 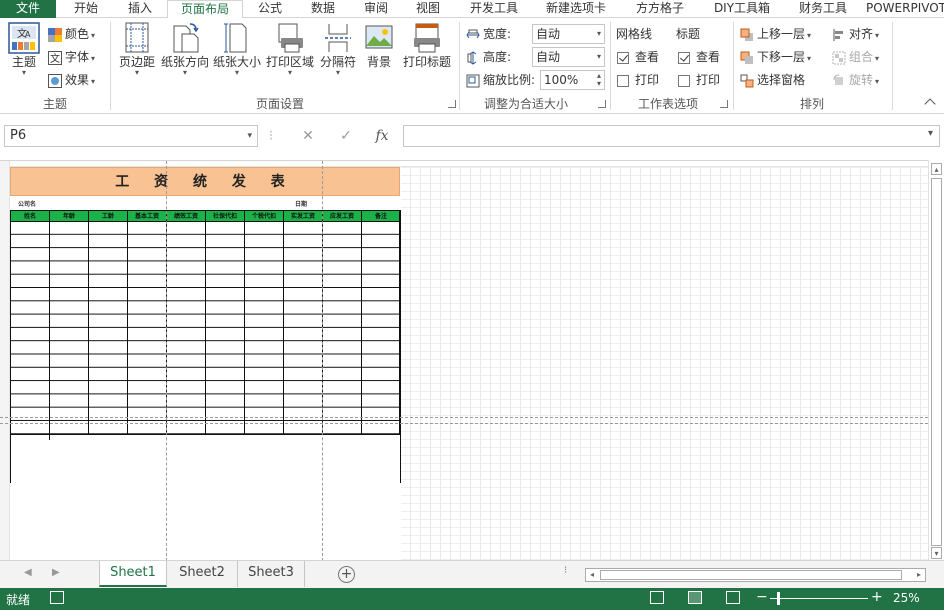 What do you see at coordinates (271, 574) in the screenshot?
I see `sheet-tab-sheet3: Sheet3` at bounding box center [271, 574].